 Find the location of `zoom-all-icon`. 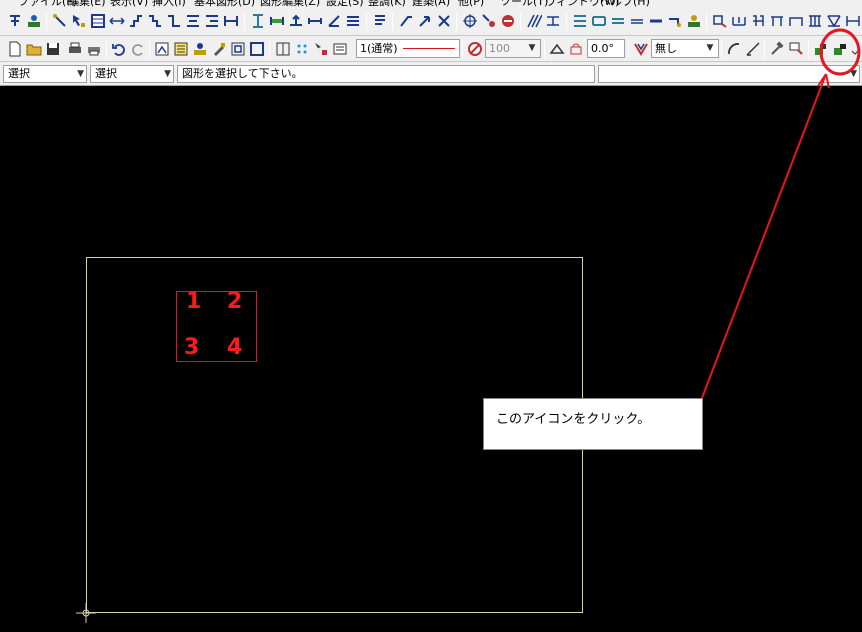

zoom-all-icon is located at coordinates (257, 49).